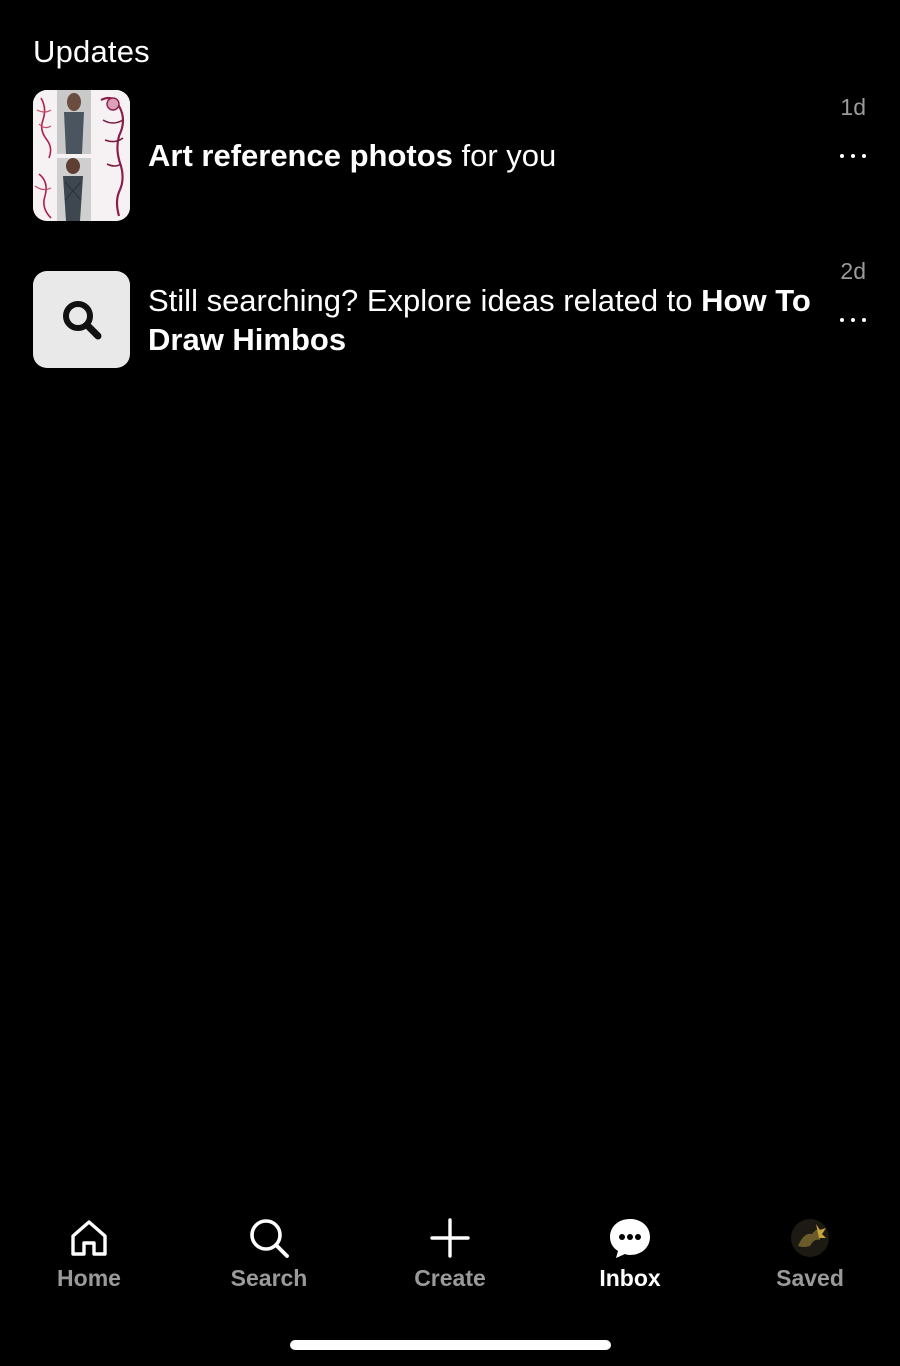 The height and width of the screenshot is (1366, 900). I want to click on home-icon, so click(89, 1238).